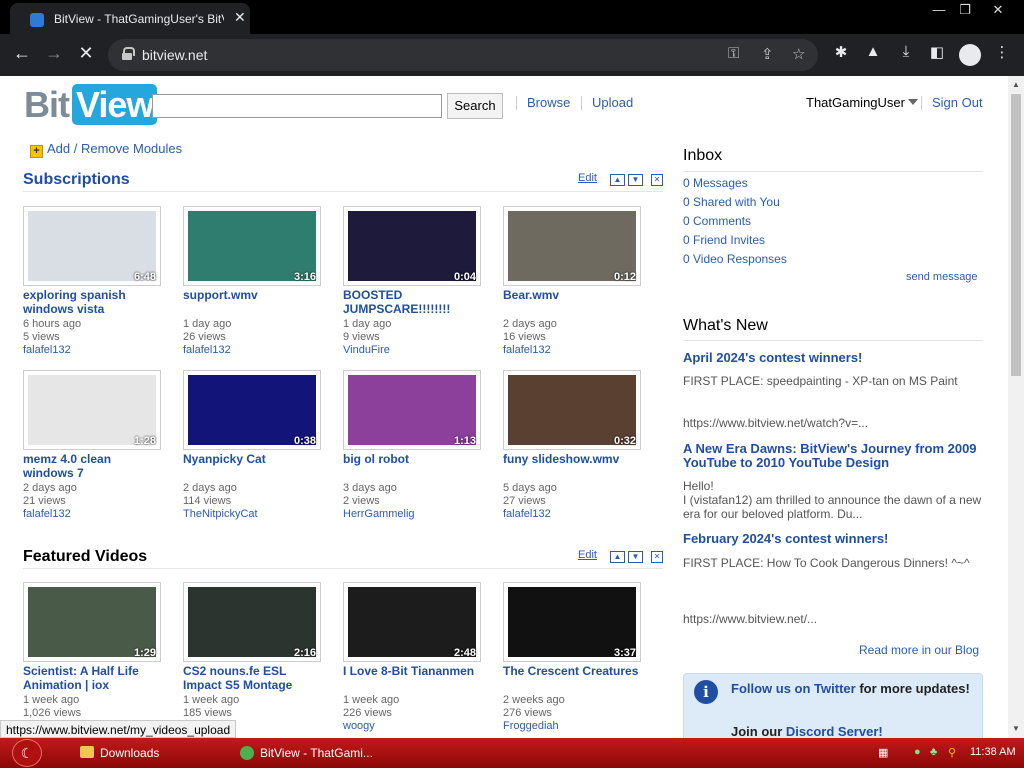 The width and height of the screenshot is (1024, 768). Describe the element at coordinates (906, 51) in the screenshot. I see `download-icon: ⤓` at that location.